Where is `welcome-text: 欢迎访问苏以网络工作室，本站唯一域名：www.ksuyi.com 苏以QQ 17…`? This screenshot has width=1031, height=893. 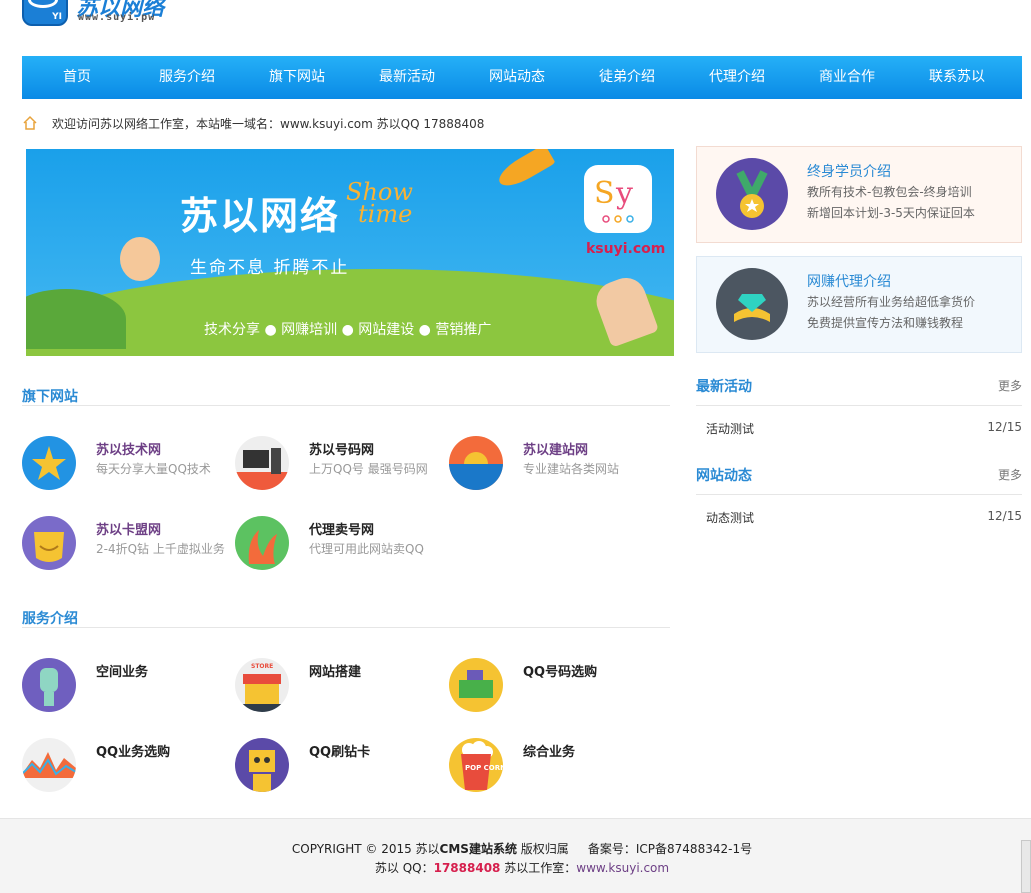
welcome-text: 欢迎访问苏以网络工作室，本站唯一域名：www.ksuyi.com 苏以QQ 17… is located at coordinates (268, 123).